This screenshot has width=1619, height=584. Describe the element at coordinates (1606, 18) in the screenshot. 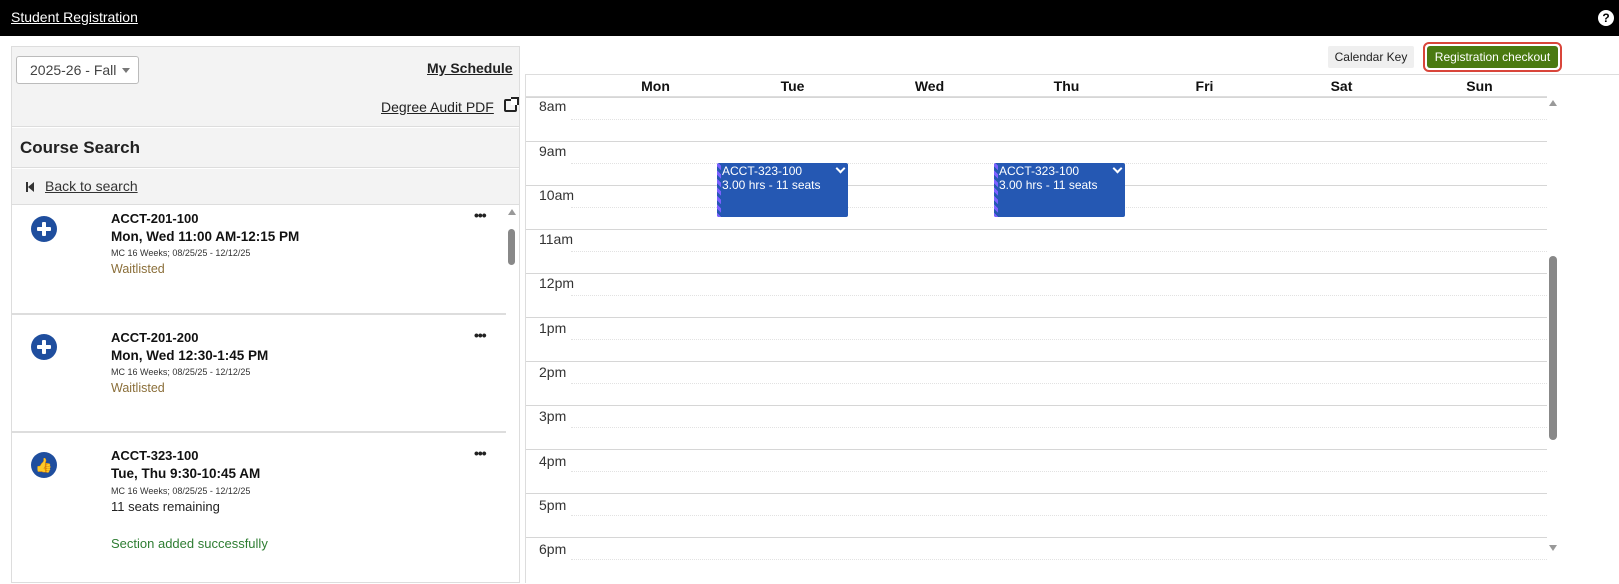

I see `help-icon: ?` at that location.